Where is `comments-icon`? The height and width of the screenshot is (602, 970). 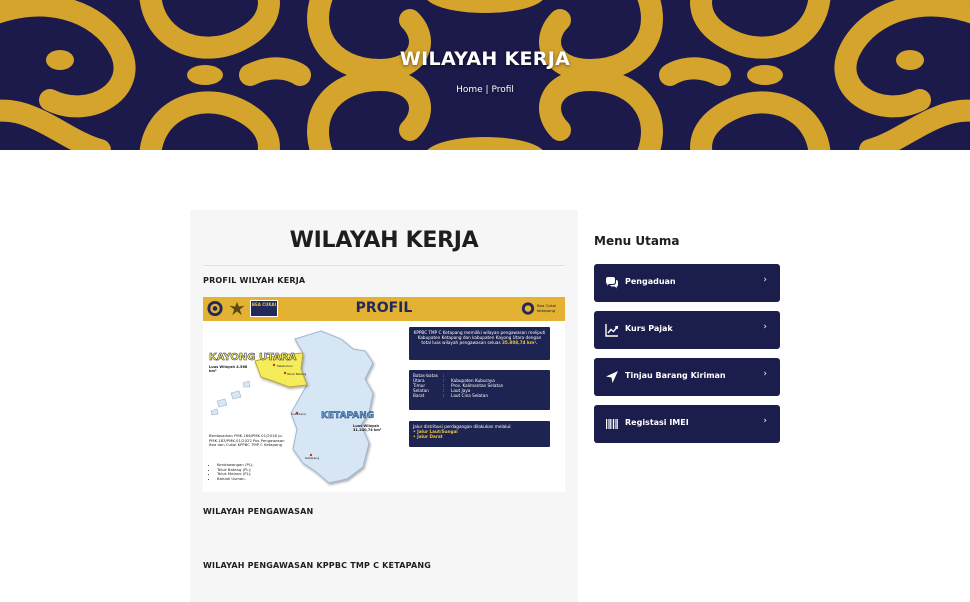 comments-icon is located at coordinates (612, 283).